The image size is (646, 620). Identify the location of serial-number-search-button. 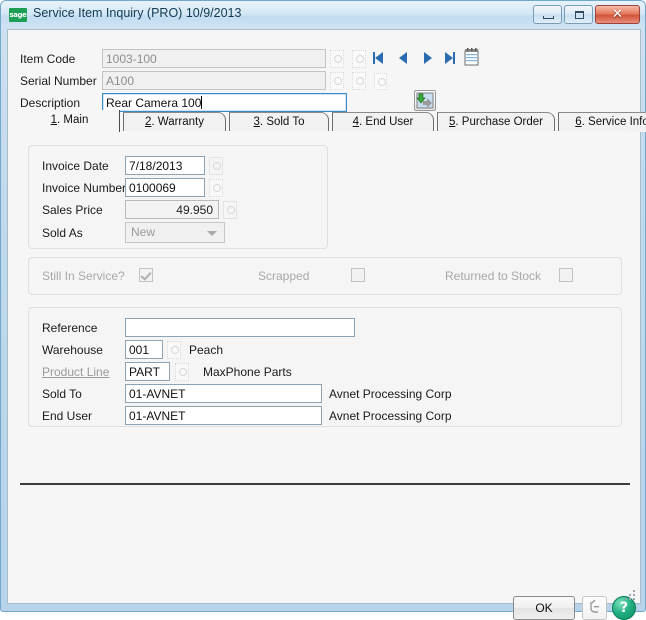
(359, 81).